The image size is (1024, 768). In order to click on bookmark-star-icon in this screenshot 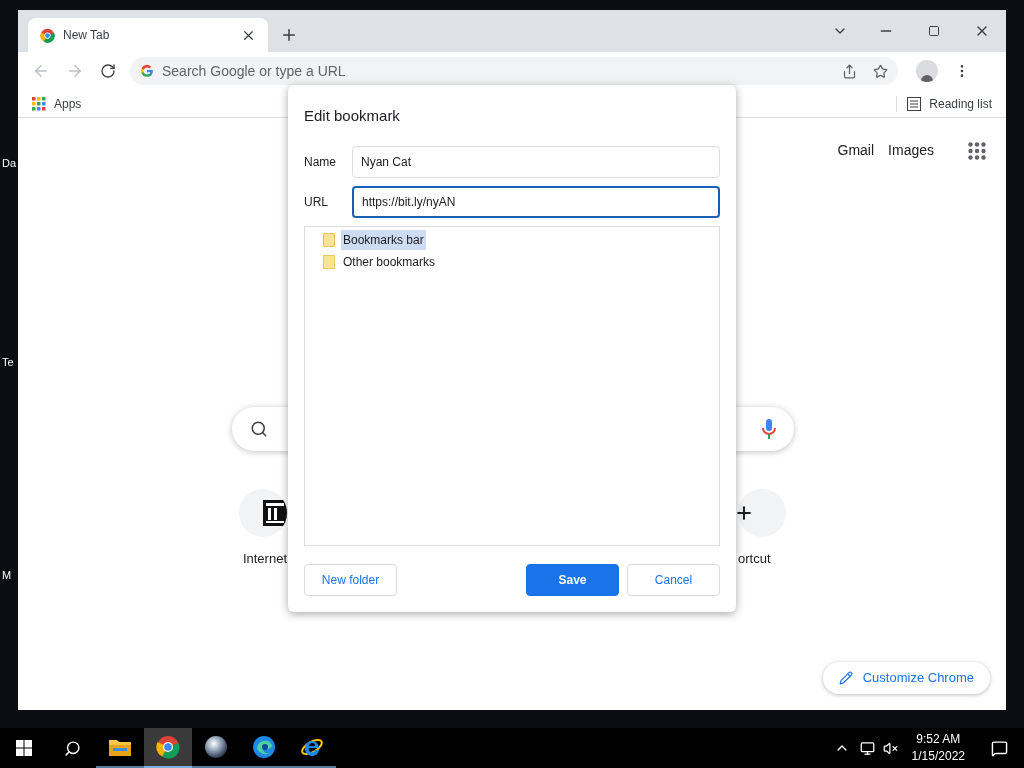, I will do `click(880, 71)`.